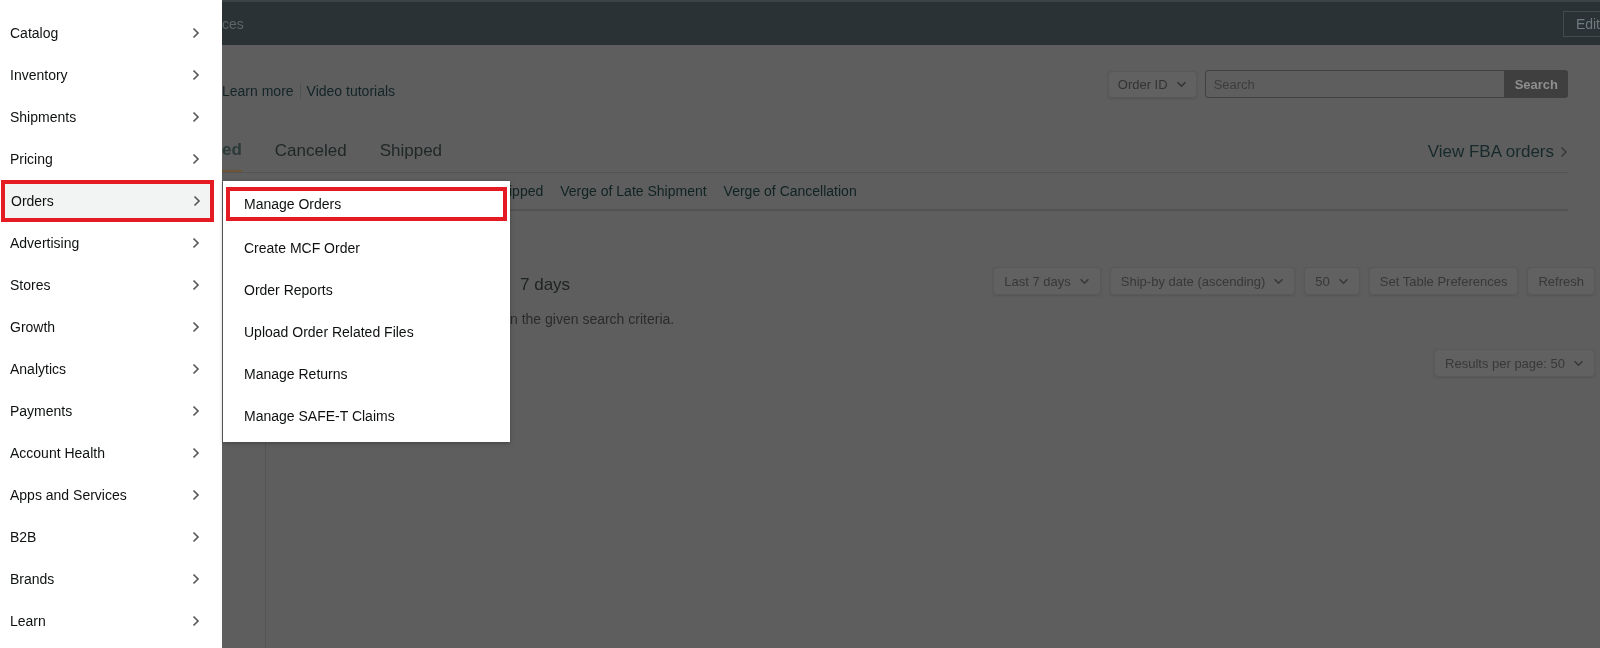  What do you see at coordinates (366, 374) in the screenshot?
I see `submenu-item: Manage Returns` at bounding box center [366, 374].